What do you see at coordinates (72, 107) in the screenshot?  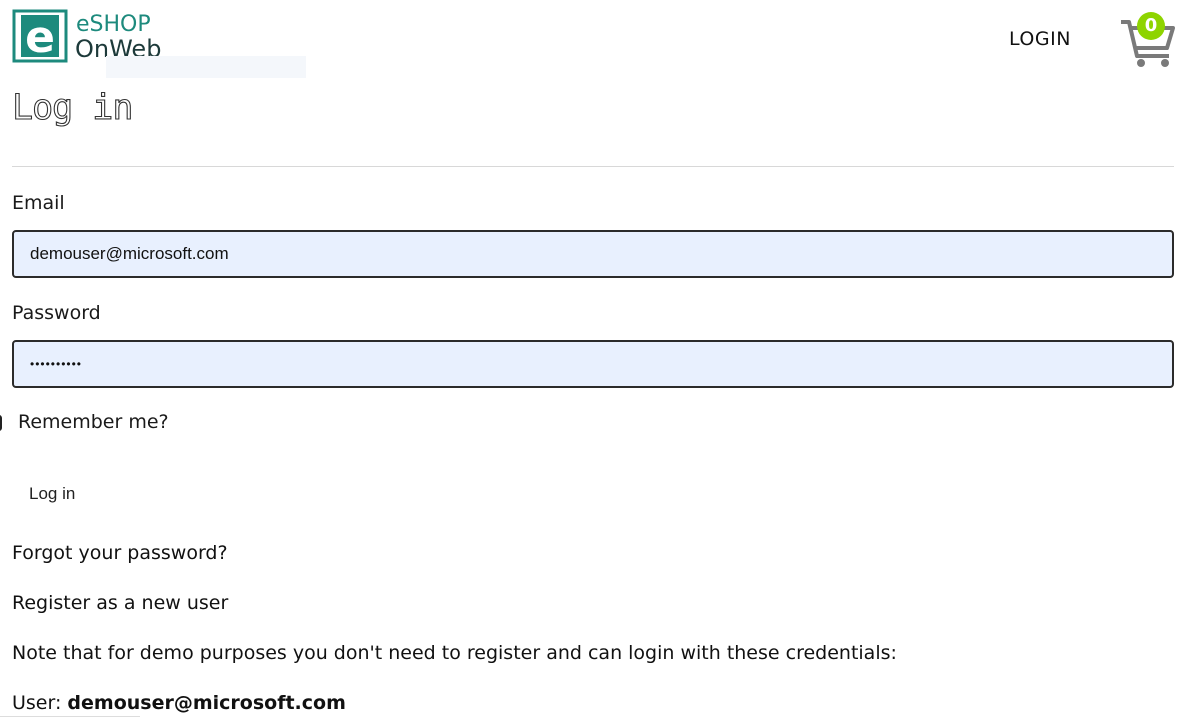 I see `page-title: Log in` at bounding box center [72, 107].